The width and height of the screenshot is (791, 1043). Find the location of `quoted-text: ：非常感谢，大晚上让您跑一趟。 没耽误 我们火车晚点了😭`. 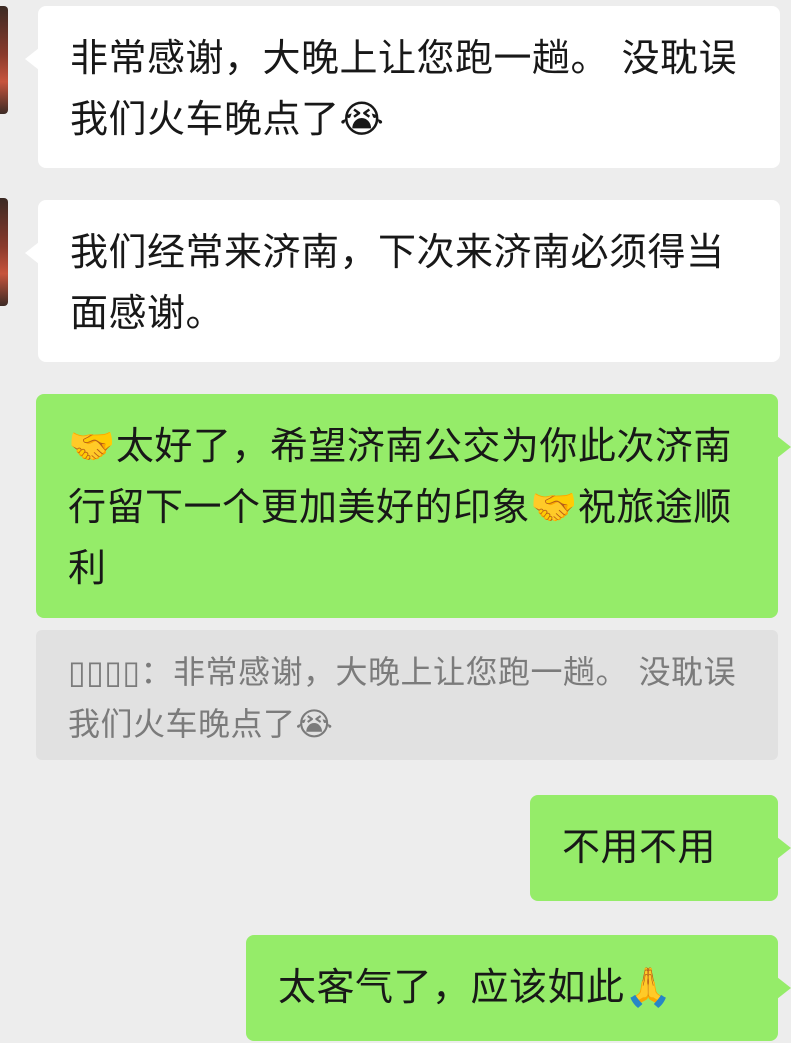

quoted-text: ：非常感谢，大晚上让您跑一趟。 没耽误 我们火车晚点了😭 is located at coordinates (402, 698).